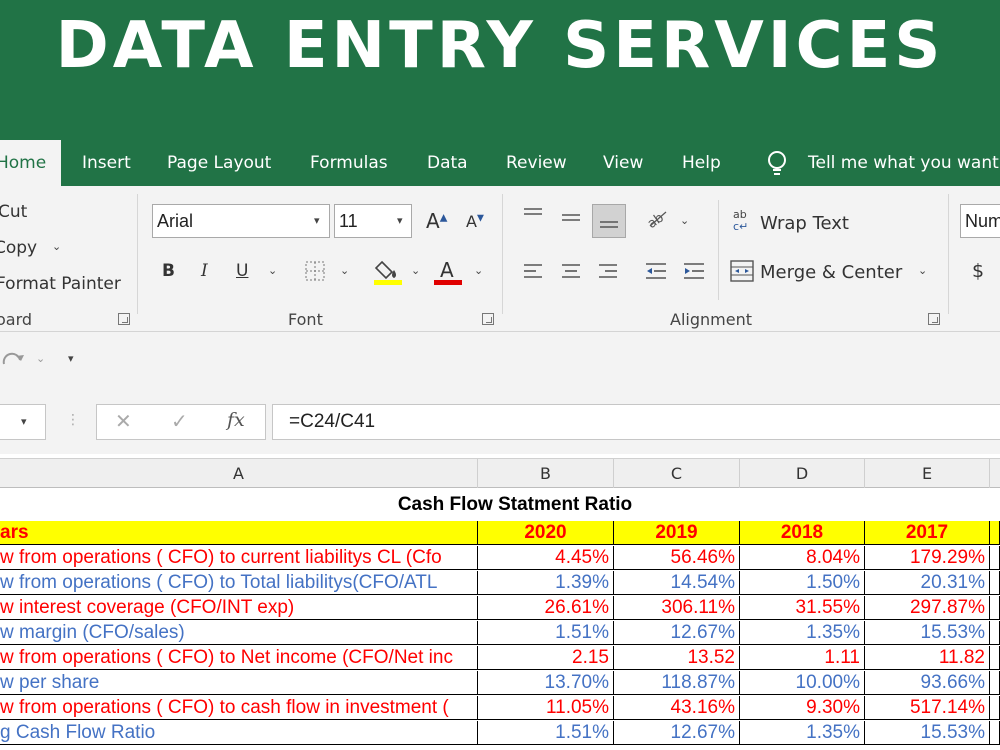  What do you see at coordinates (546, 683) in the screenshot?
I see `ratio-value-cell: 13.70%` at bounding box center [546, 683].